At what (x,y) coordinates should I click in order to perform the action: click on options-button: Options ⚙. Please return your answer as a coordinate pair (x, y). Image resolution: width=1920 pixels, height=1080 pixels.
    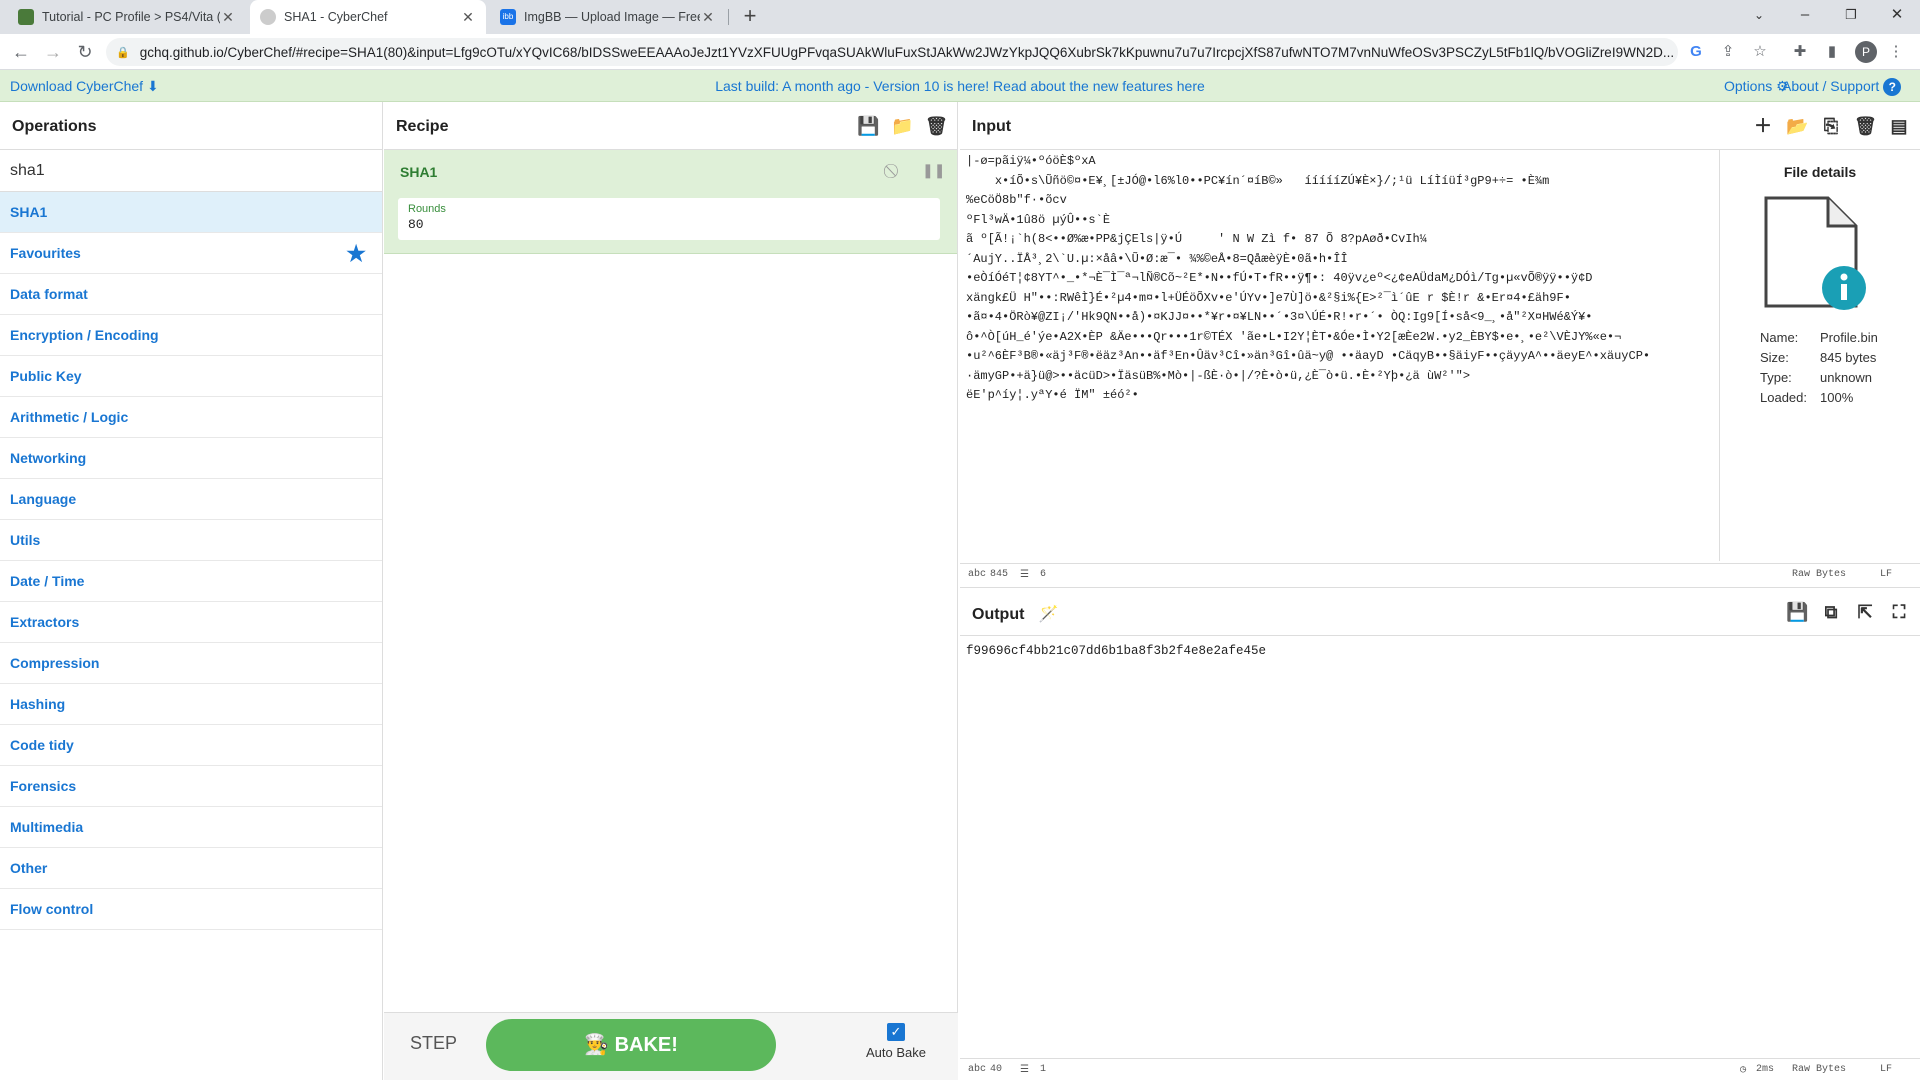
    Looking at the image, I should click on (1756, 86).